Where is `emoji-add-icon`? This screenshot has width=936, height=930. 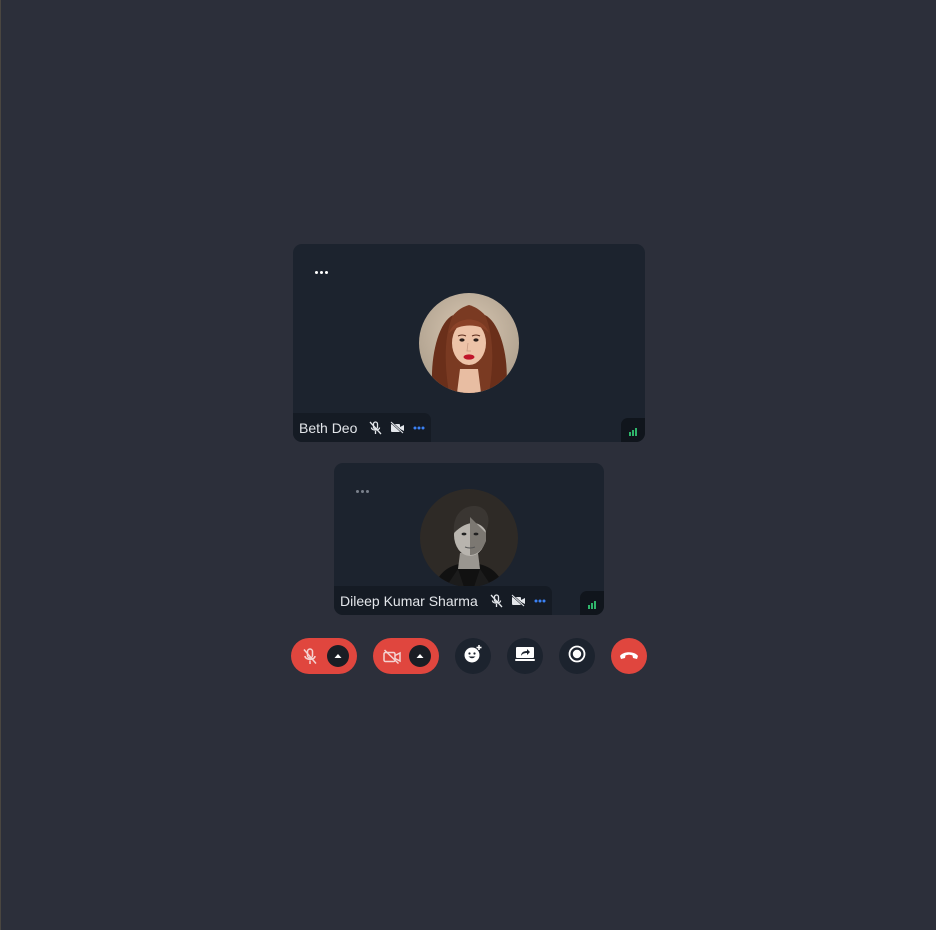 emoji-add-icon is located at coordinates (473, 656).